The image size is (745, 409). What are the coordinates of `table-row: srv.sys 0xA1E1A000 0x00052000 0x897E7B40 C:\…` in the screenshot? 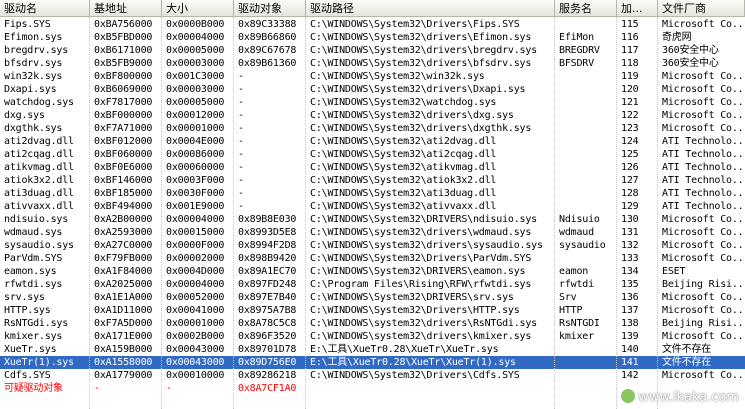 It's located at (372, 297).